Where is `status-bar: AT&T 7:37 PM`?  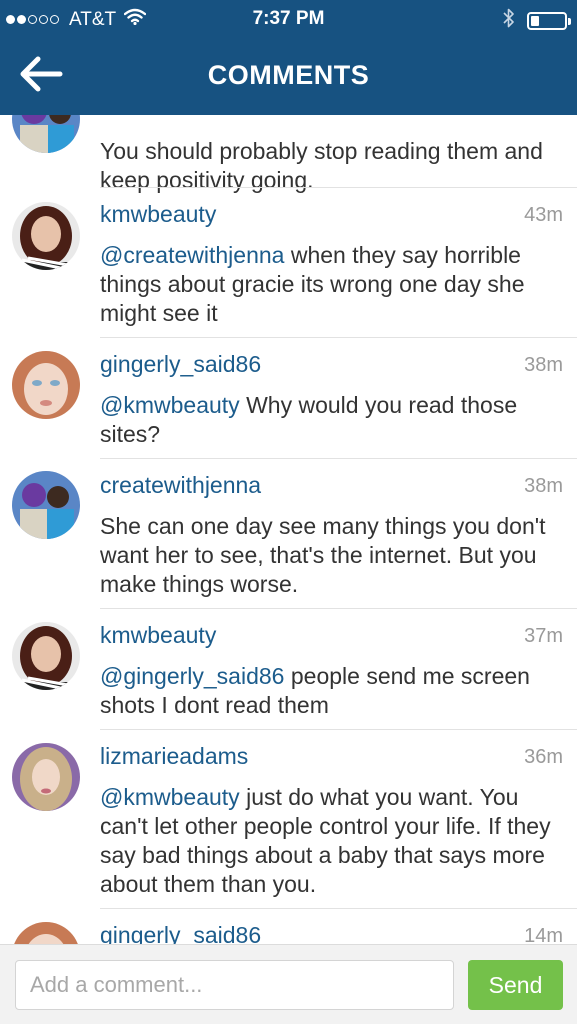 status-bar: AT&T 7:37 PM is located at coordinates (288, 19).